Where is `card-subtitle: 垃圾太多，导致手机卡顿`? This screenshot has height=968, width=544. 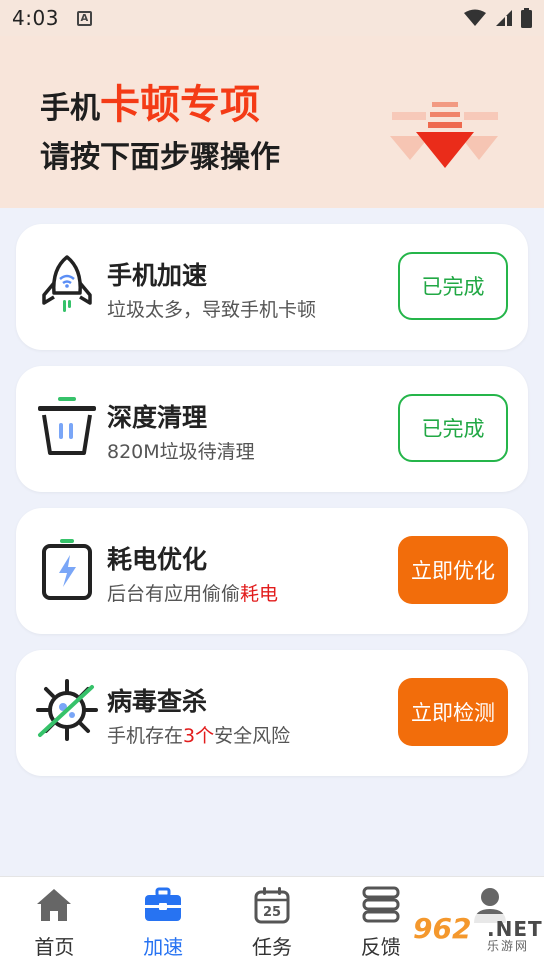 card-subtitle: 垃圾太多，导致手机卡顿 is located at coordinates (212, 310).